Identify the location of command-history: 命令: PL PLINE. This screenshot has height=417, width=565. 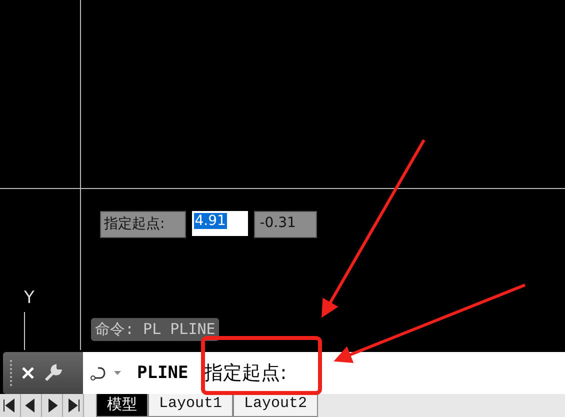
(155, 329).